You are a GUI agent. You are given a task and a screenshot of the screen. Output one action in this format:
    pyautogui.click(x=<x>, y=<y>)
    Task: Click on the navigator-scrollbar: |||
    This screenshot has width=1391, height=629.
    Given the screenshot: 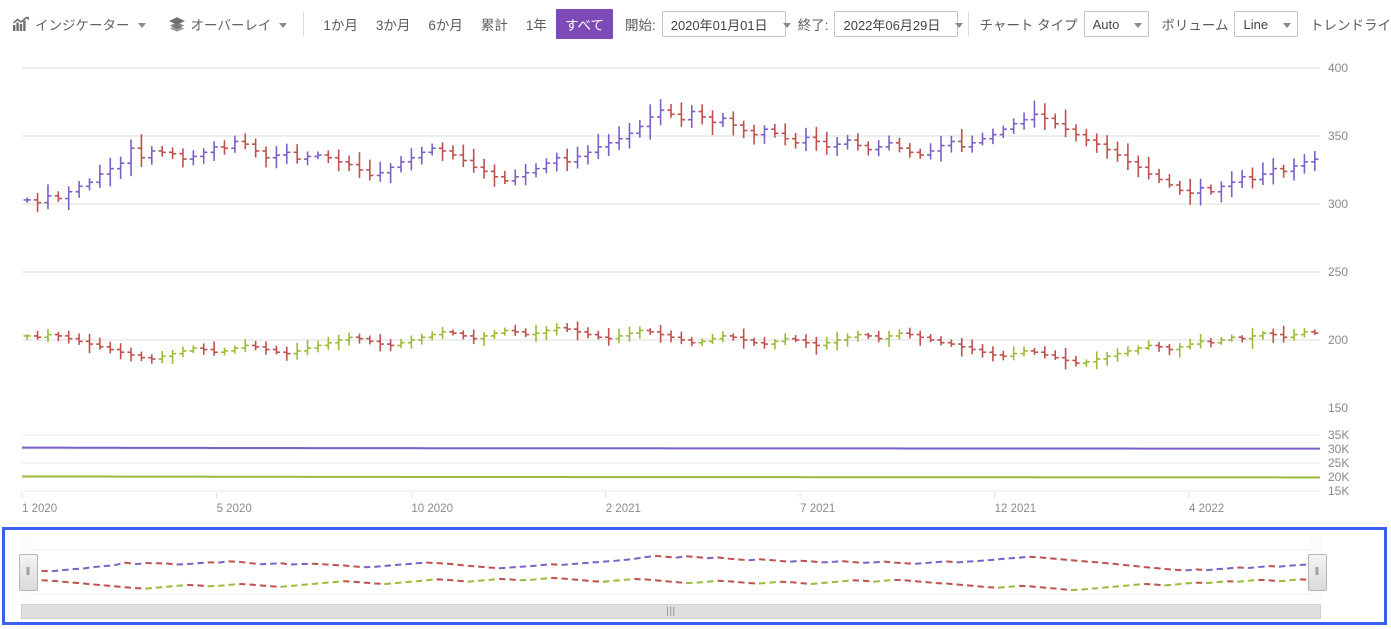 What is the action you would take?
    pyautogui.click(x=671, y=611)
    